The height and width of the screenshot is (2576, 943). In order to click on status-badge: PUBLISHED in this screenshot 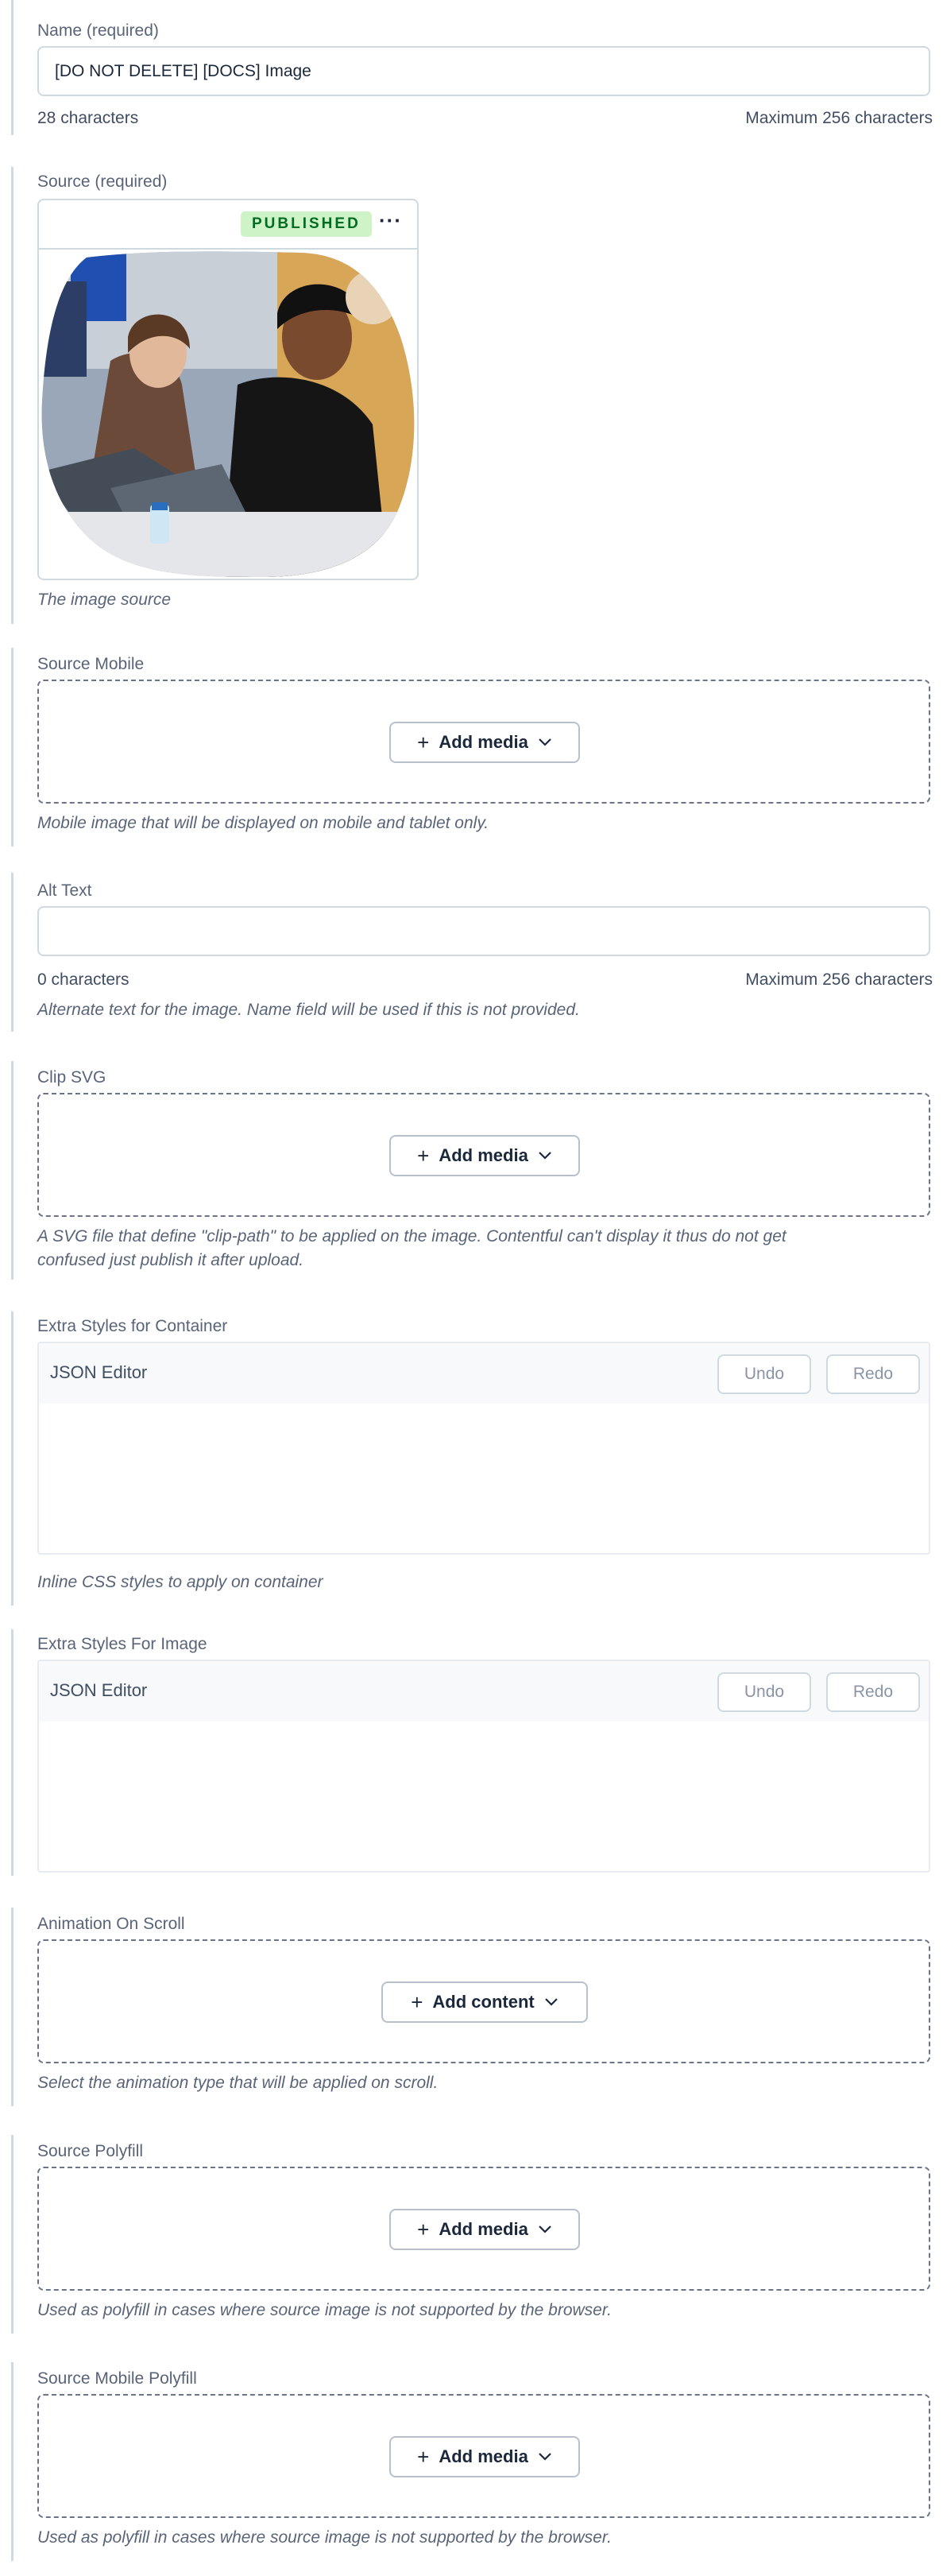, I will do `click(306, 224)`.